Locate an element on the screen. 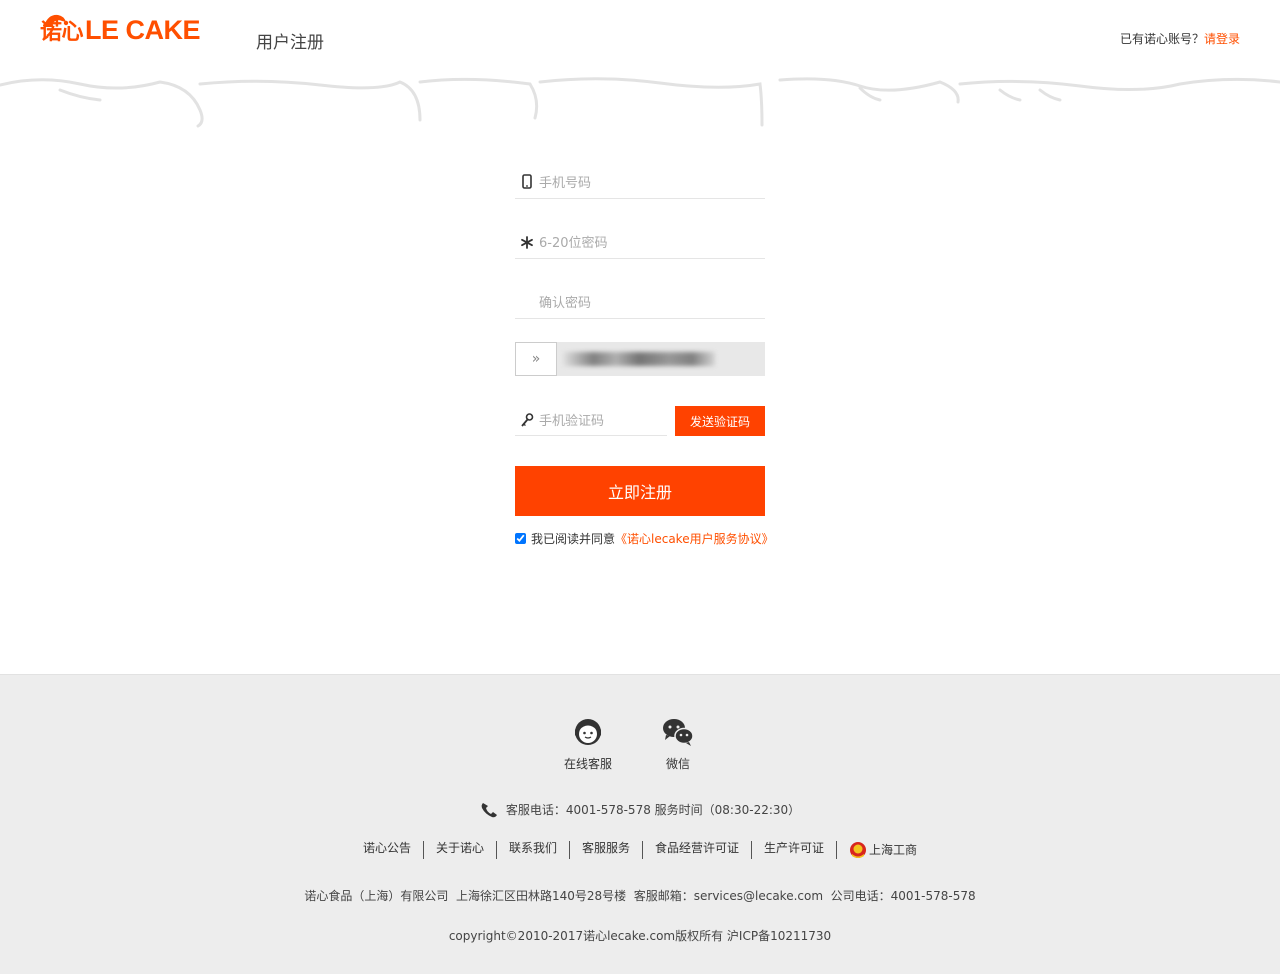  double-chevron-icon: » is located at coordinates (536, 359).